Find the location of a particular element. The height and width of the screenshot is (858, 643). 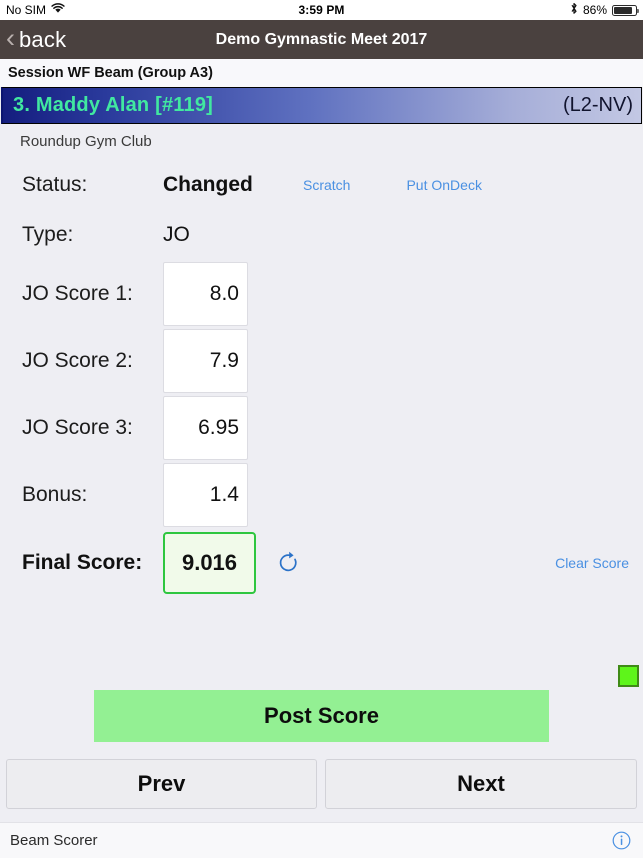

post-score-container: Post Score is located at coordinates (321, 716).